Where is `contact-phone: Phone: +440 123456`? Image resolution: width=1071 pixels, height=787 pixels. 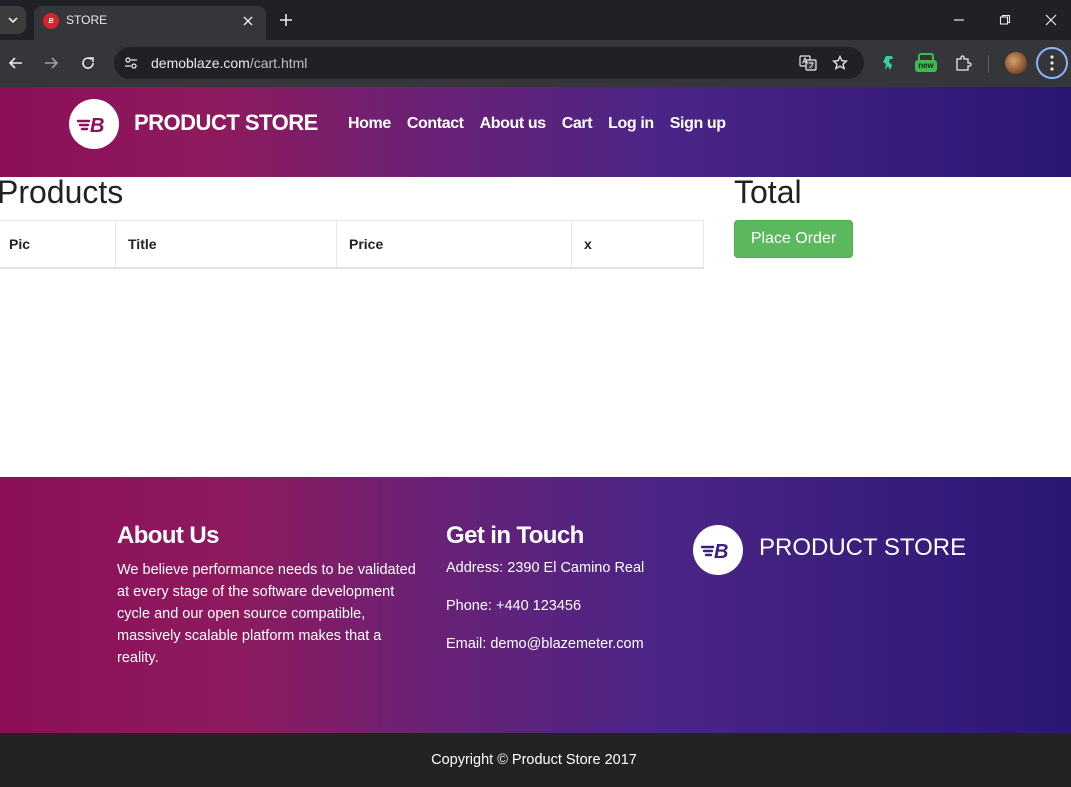
contact-phone: Phone: +440 123456 is located at coordinates (514, 606).